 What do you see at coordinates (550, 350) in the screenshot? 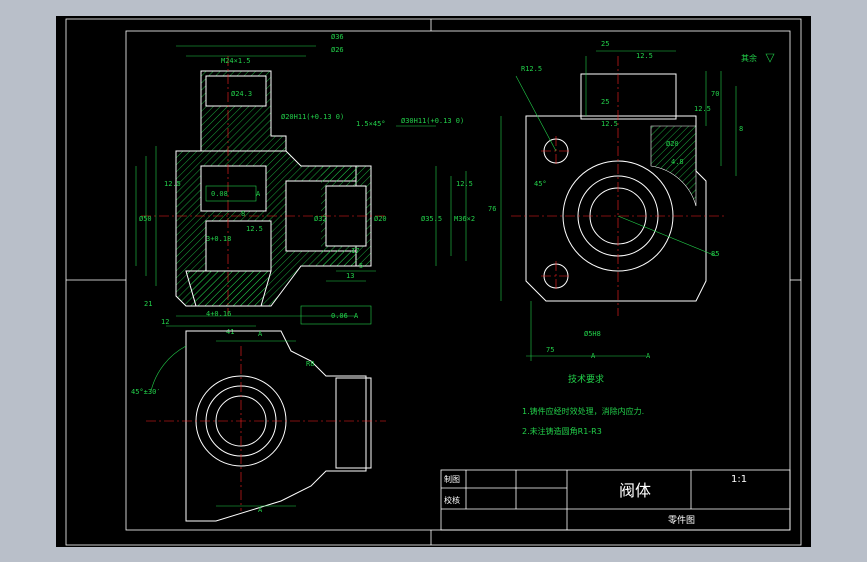
I see `dim-label: 75` at bounding box center [550, 350].